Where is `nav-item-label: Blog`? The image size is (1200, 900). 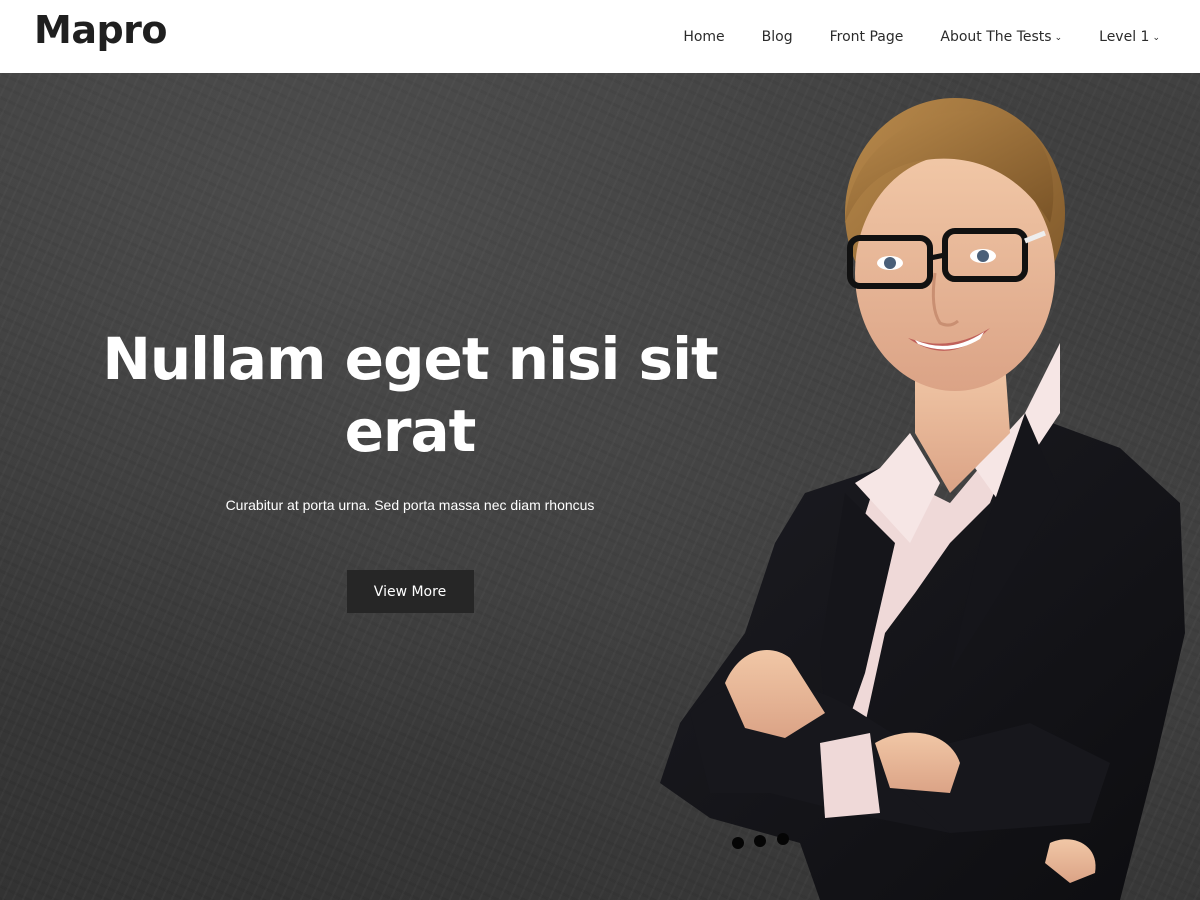 nav-item-label: Blog is located at coordinates (777, 36).